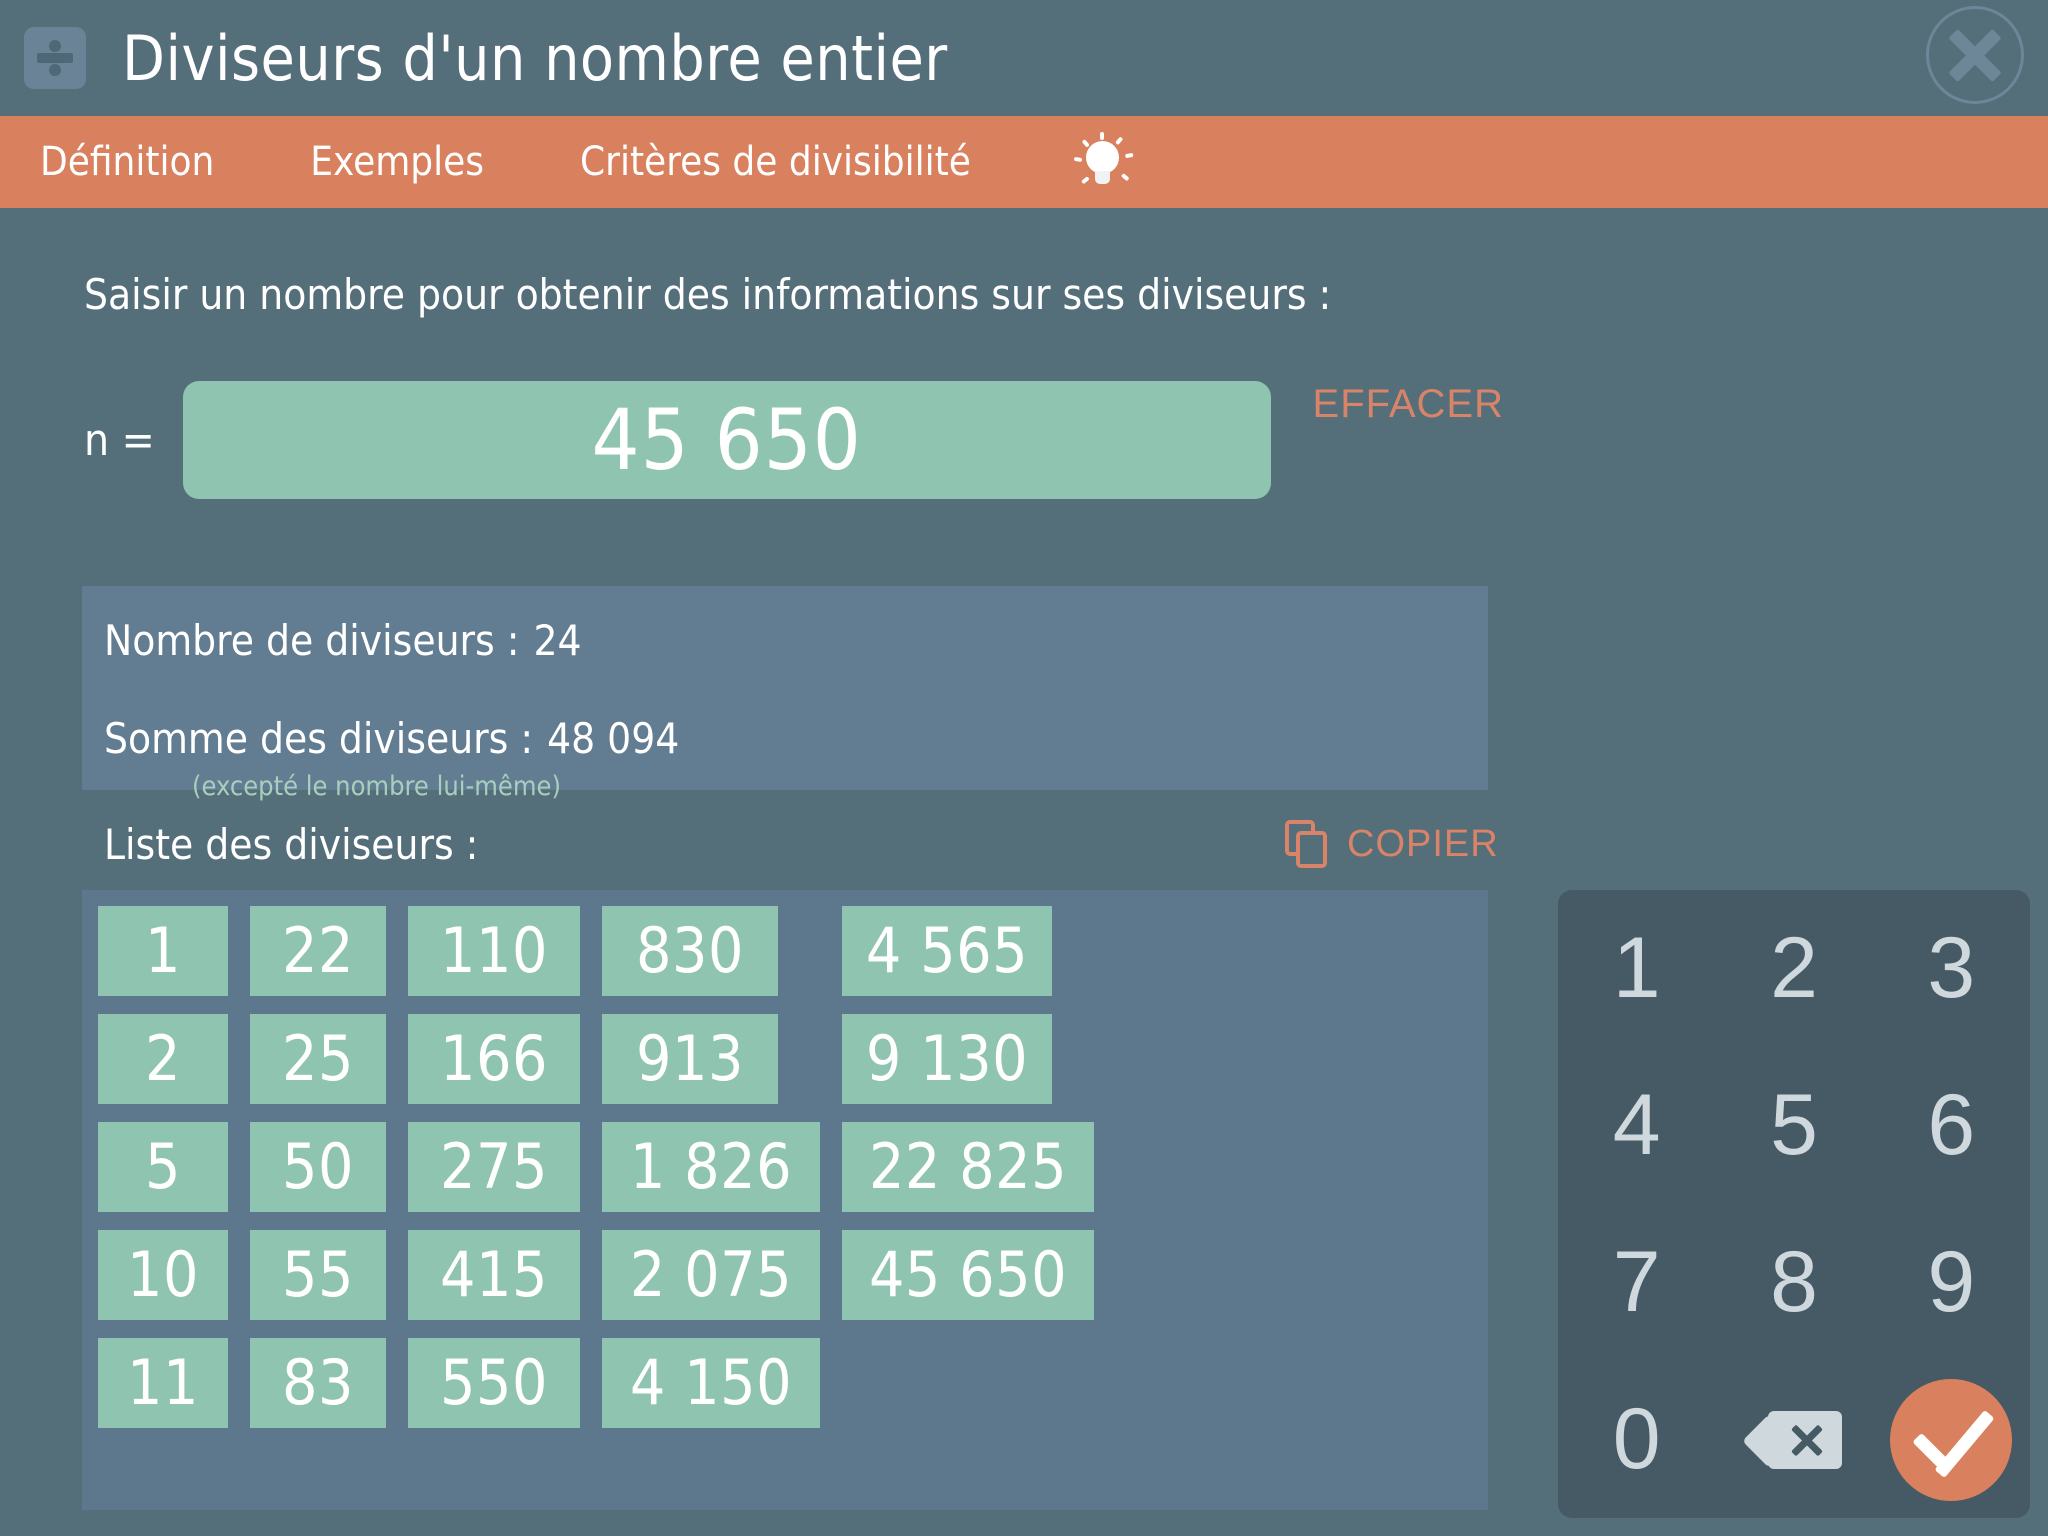 This screenshot has height=1536, width=2048. I want to click on lightbulb-glass, so click(1102, 157).